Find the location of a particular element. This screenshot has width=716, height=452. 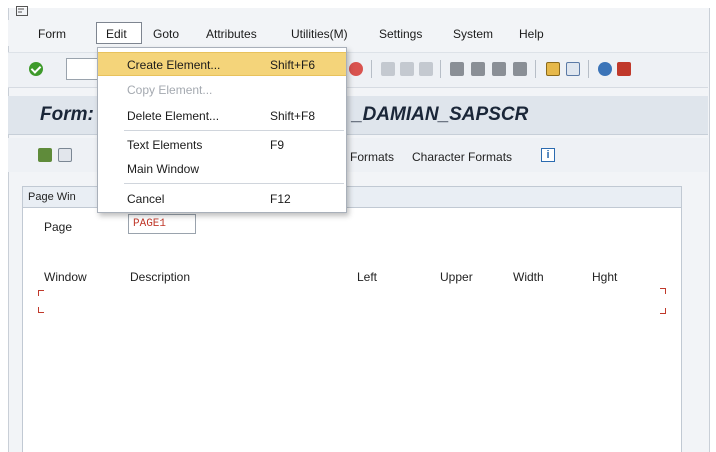

column-header-description: Description is located at coordinates (160, 277).